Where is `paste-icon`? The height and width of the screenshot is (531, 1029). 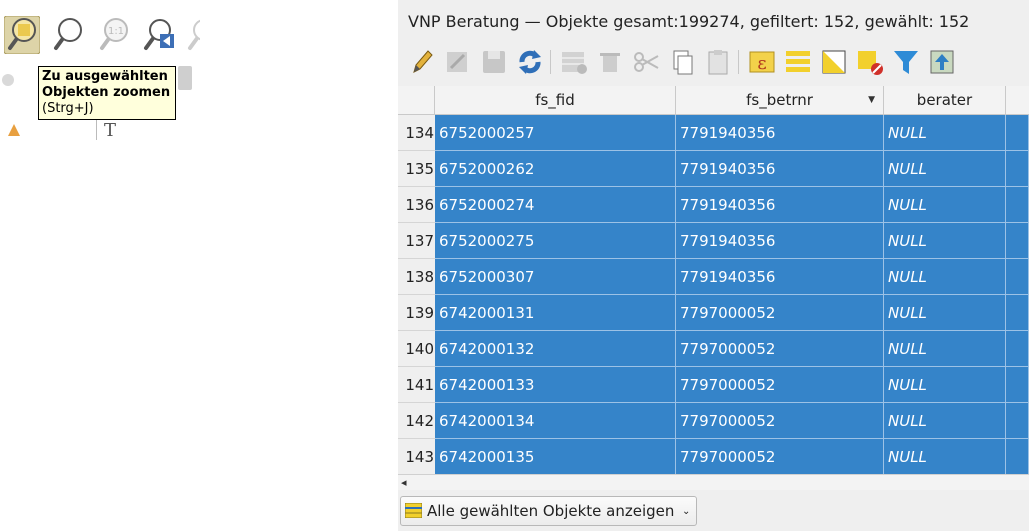
paste-icon is located at coordinates (718, 62).